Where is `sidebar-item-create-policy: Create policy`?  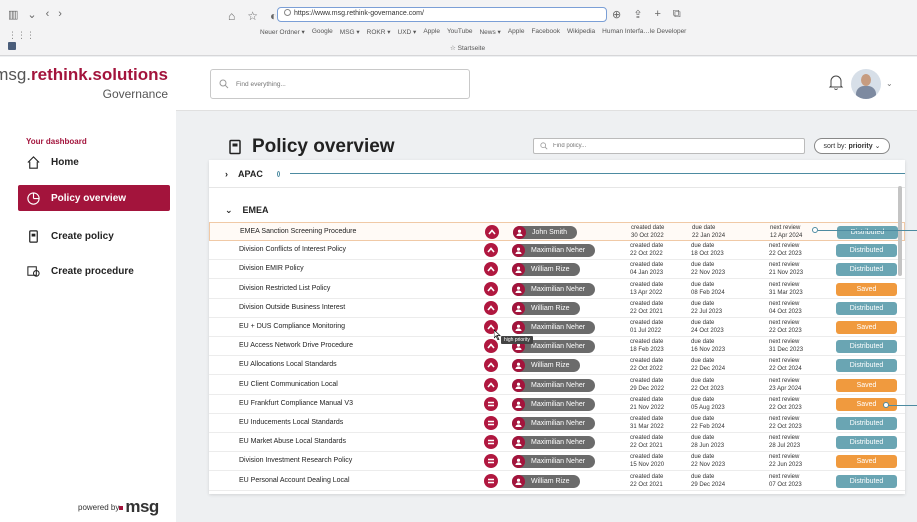 sidebar-item-create-policy: Create policy is located at coordinates (94, 236).